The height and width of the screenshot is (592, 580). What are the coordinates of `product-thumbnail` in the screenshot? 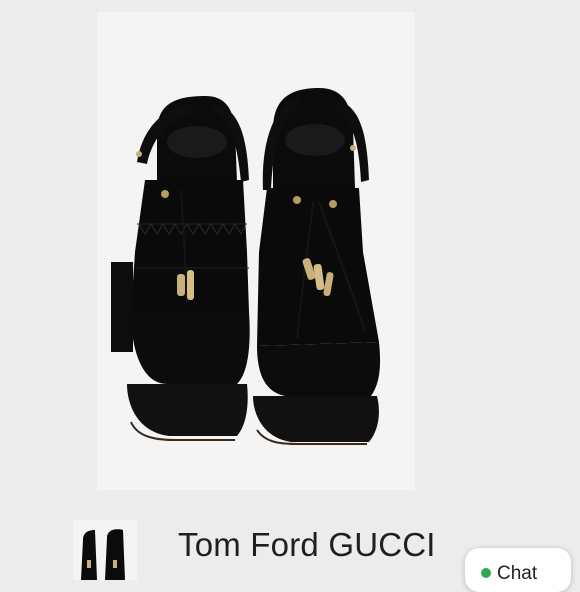 It's located at (105, 550).